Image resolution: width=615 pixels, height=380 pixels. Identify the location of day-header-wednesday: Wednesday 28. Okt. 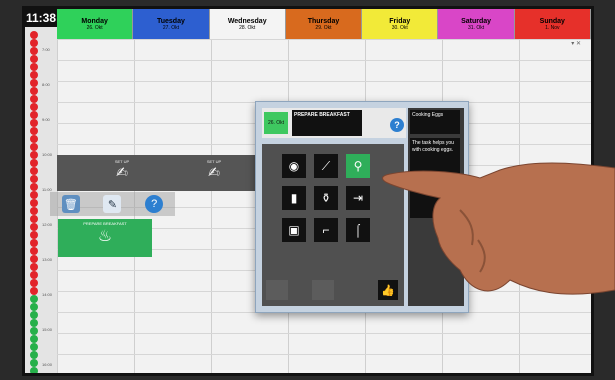
(247, 24).